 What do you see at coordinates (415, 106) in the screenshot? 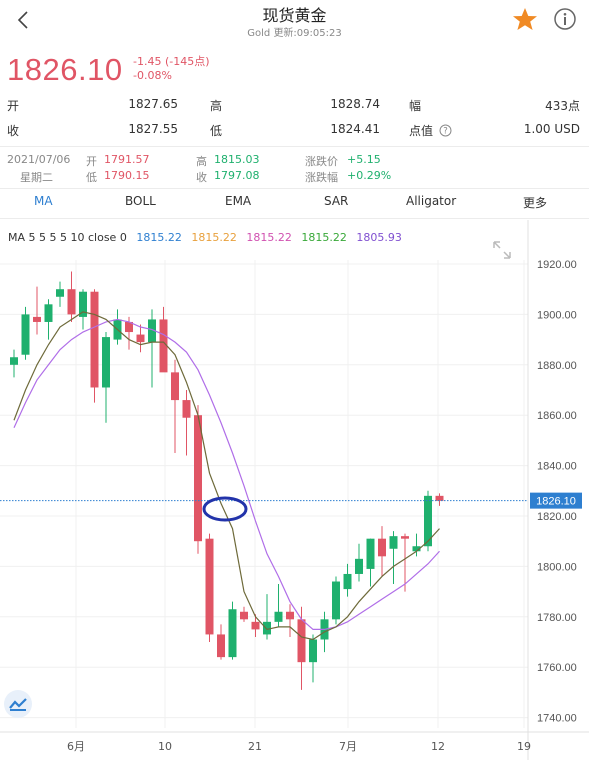
I see `stat-label-range: 幅` at bounding box center [415, 106].